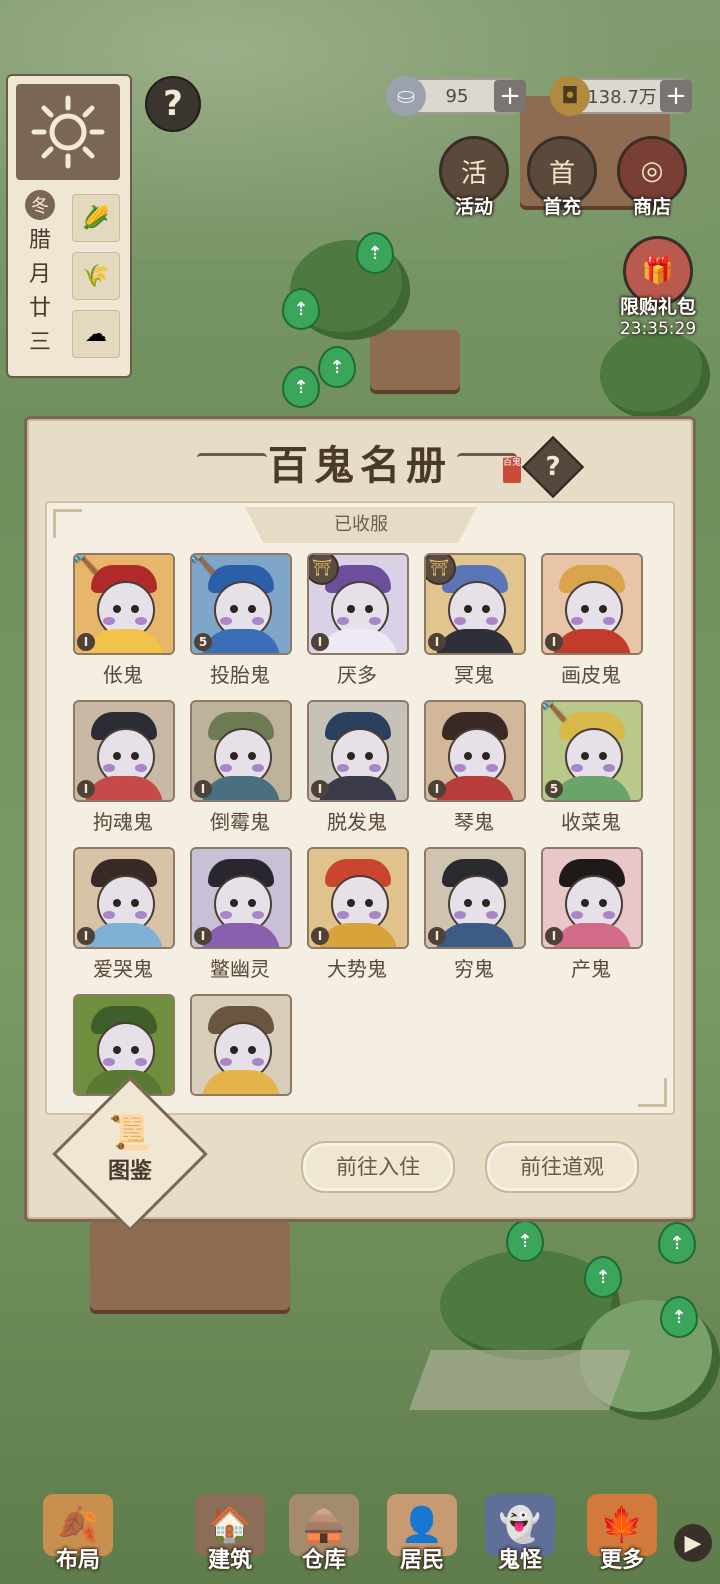 This screenshot has width=720, height=1584. I want to click on ghost-card: I 产鬼, so click(592, 914).